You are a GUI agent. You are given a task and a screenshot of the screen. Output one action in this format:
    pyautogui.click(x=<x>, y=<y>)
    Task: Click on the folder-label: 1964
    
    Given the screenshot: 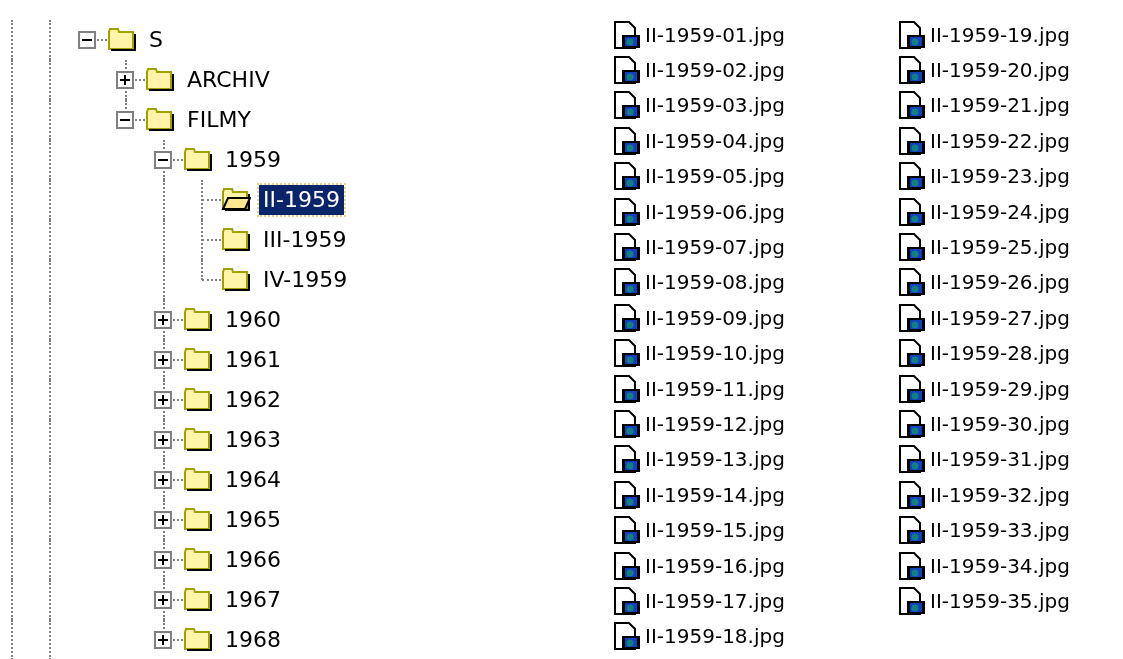 What is the action you would take?
    pyautogui.click(x=253, y=480)
    